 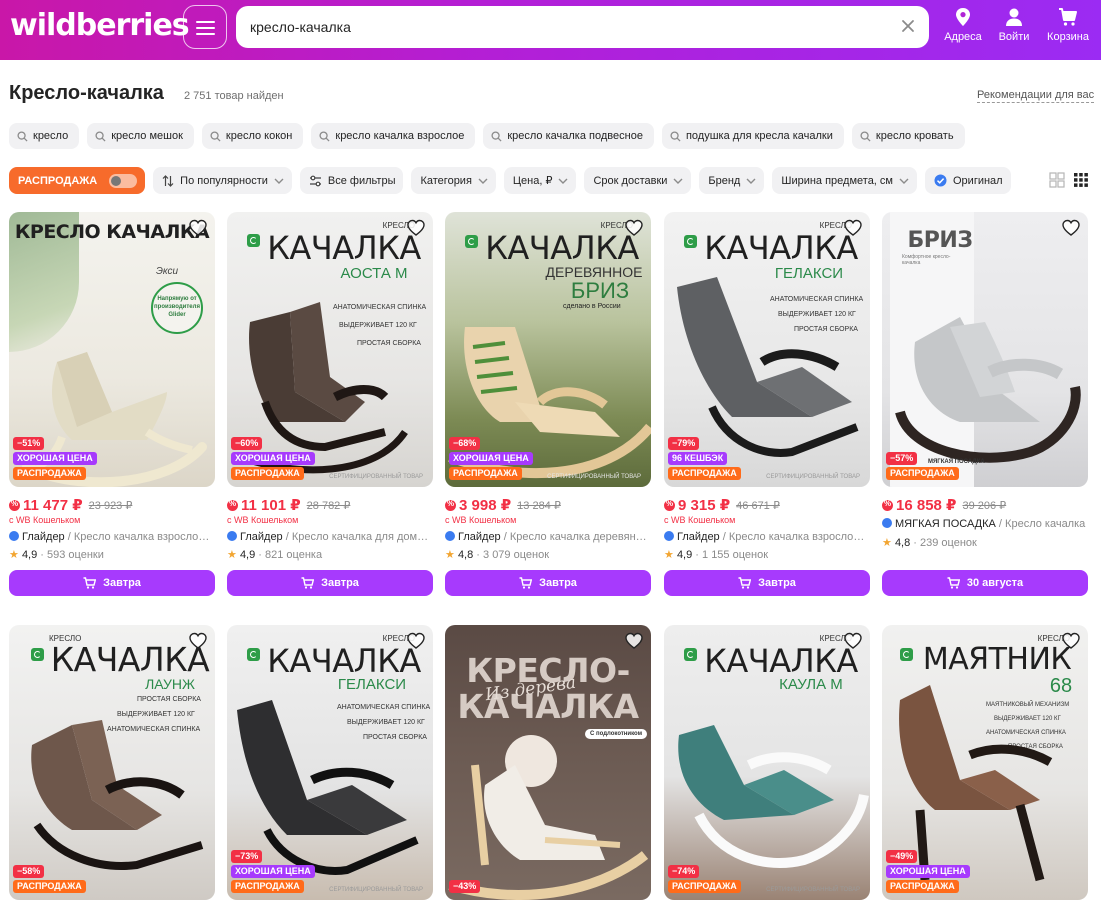 I want to click on old-price: 39 206 ₽, so click(x=984, y=505).